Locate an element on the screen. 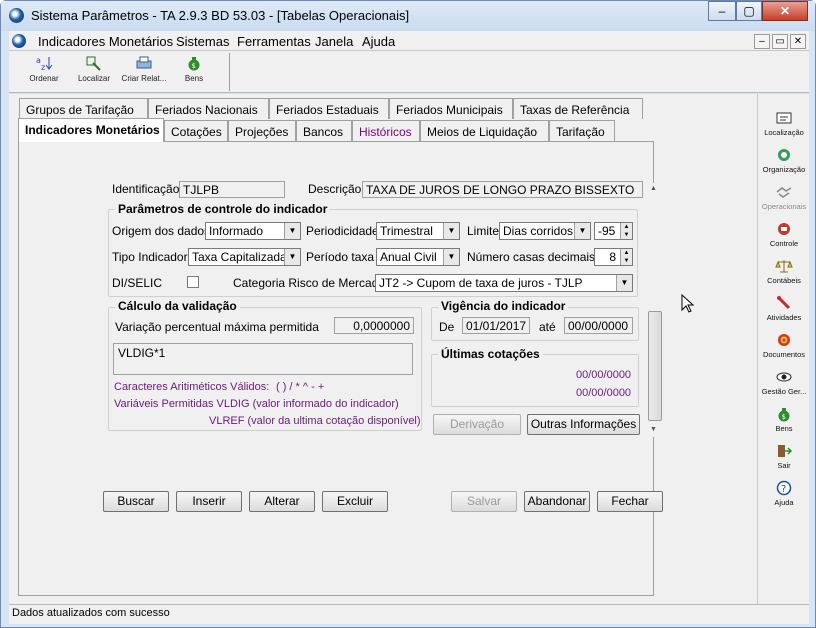 Image resolution: width=816 pixels, height=628 pixels. exit-icon is located at coordinates (784, 451).